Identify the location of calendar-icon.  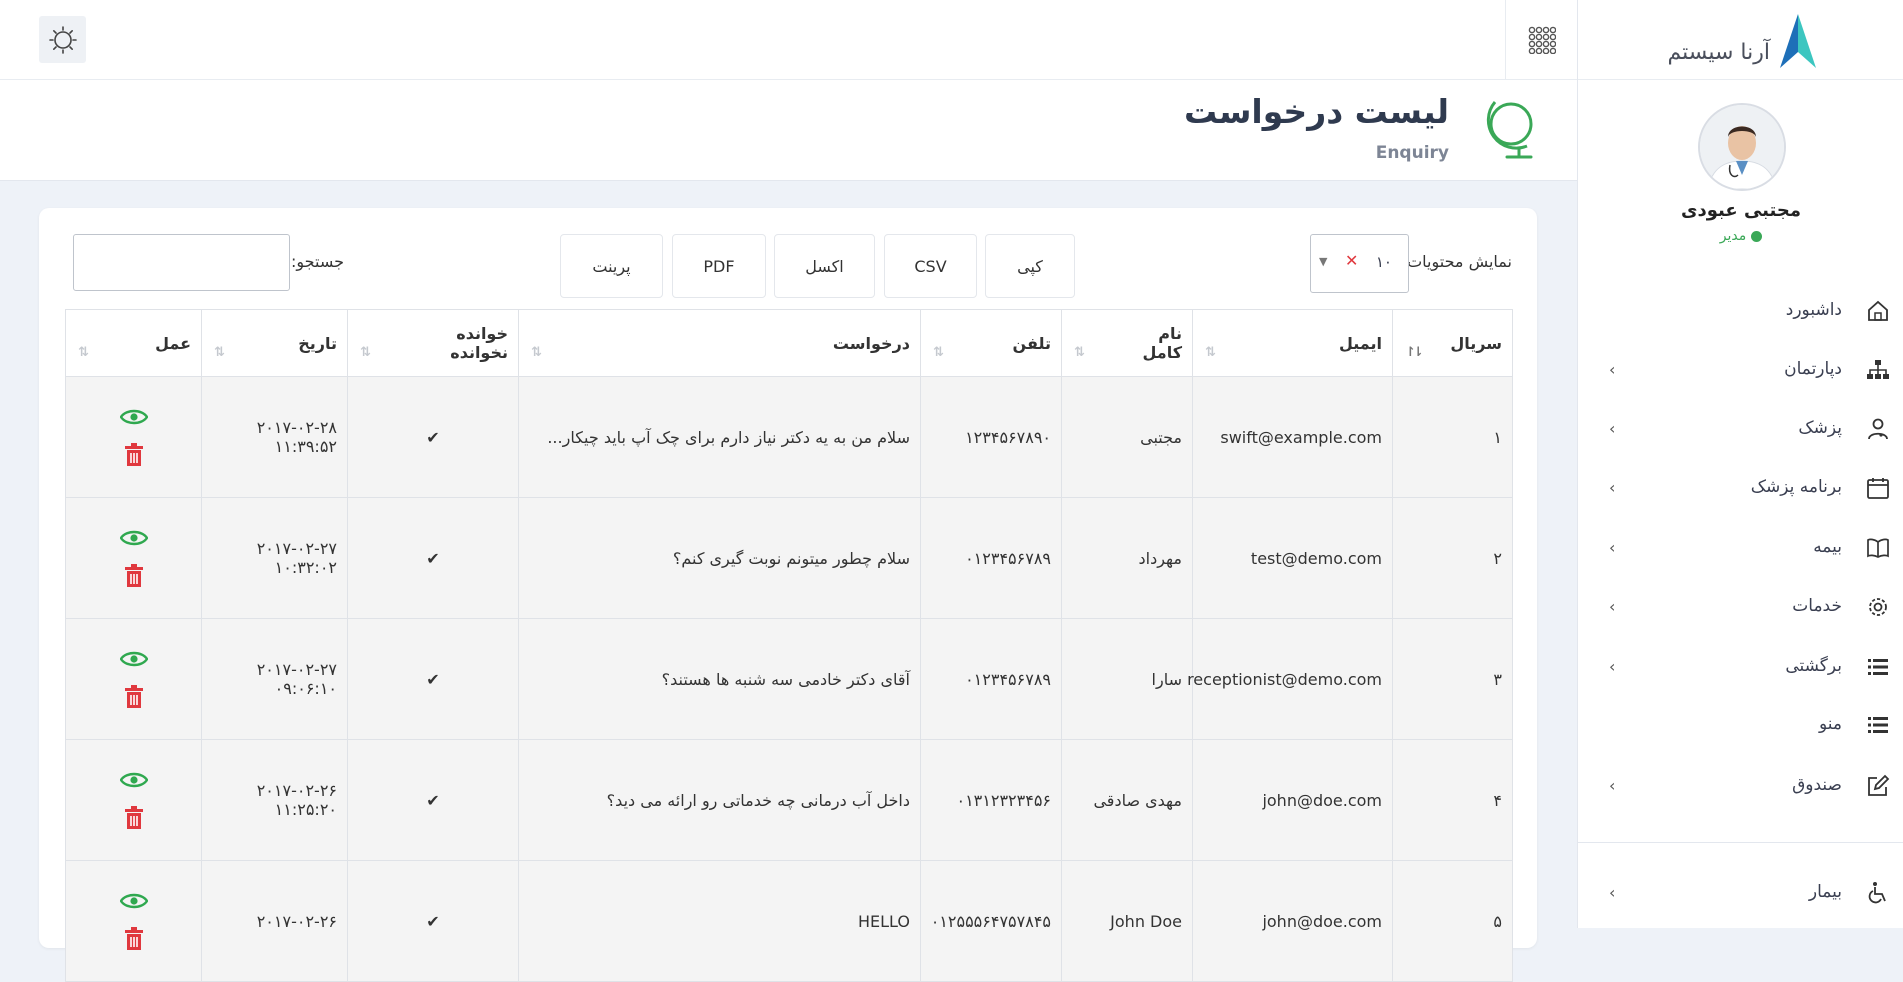
(1878, 488).